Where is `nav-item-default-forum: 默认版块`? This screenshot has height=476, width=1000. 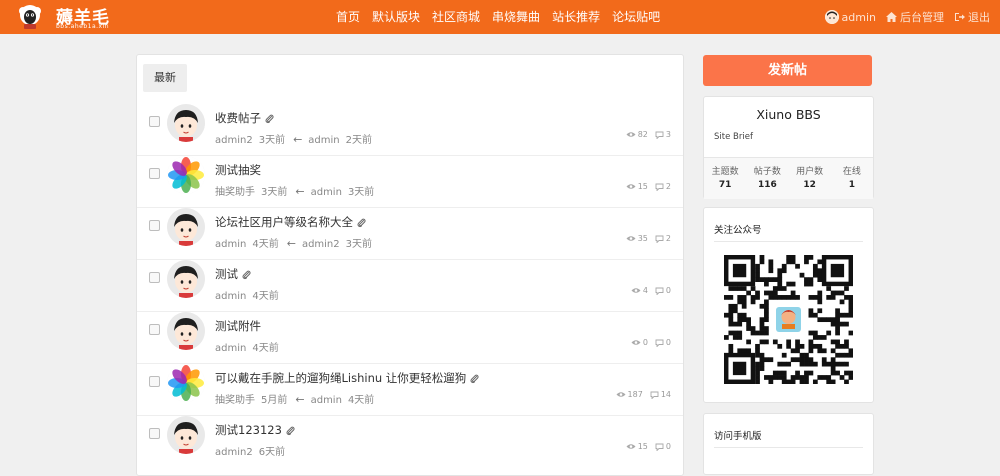
nav-item-default-forum: 默认版块 is located at coordinates (396, 17).